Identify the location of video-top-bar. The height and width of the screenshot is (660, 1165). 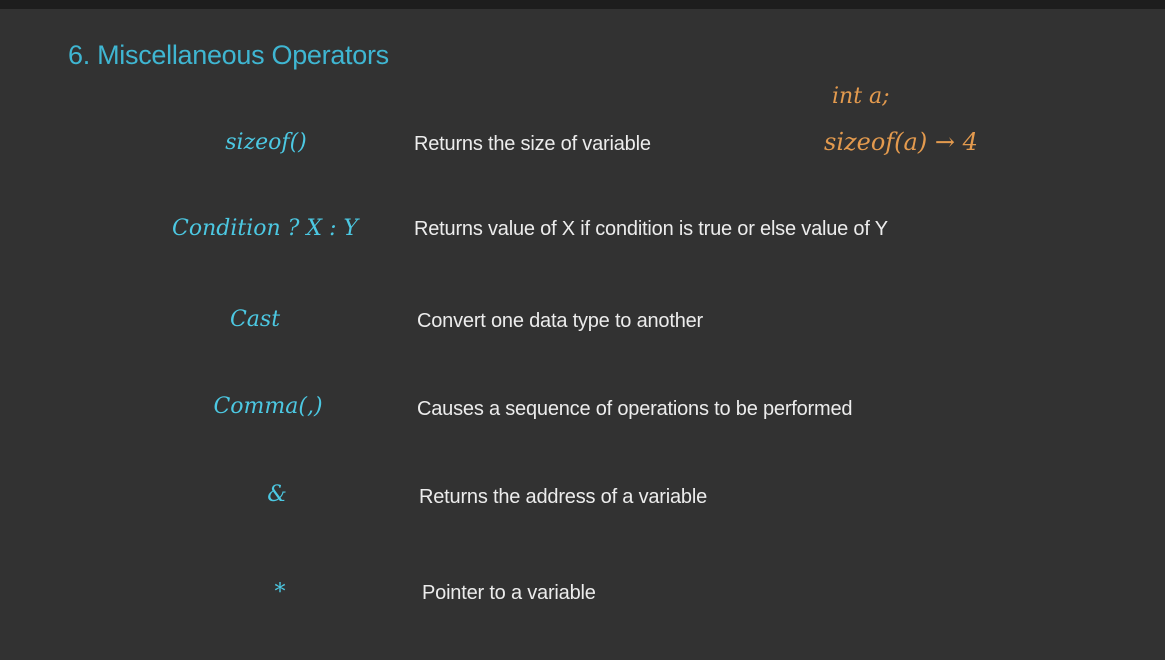
(582, 4).